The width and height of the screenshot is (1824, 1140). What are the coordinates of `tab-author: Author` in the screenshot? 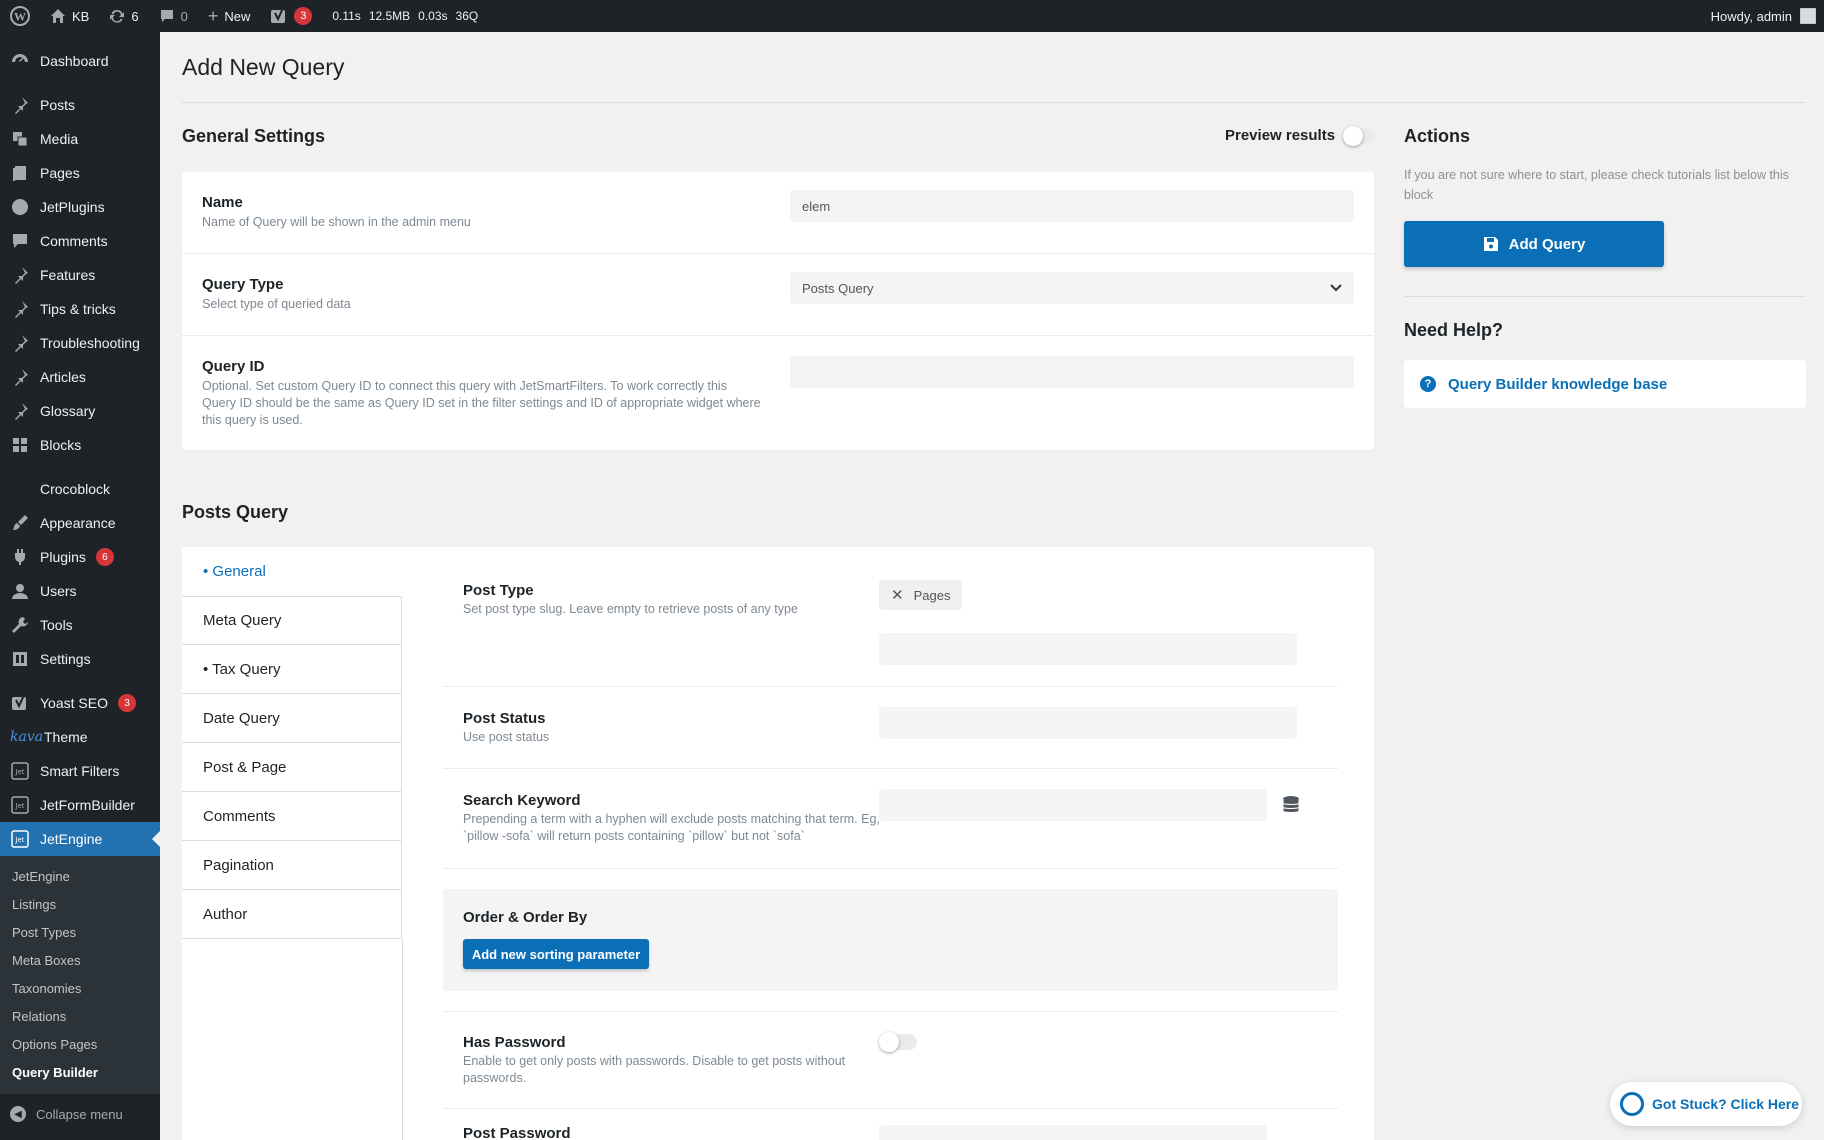 It's located at (292, 914).